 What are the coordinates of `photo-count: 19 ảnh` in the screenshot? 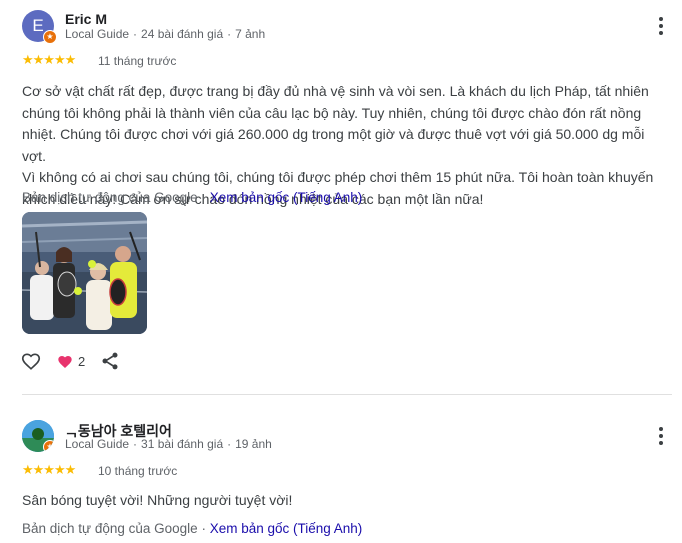 It's located at (253, 444).